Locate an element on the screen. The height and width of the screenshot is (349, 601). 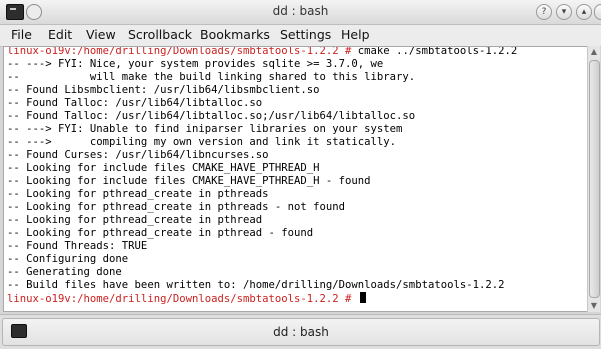
window-title: dd : bash is located at coordinates (300, 11).